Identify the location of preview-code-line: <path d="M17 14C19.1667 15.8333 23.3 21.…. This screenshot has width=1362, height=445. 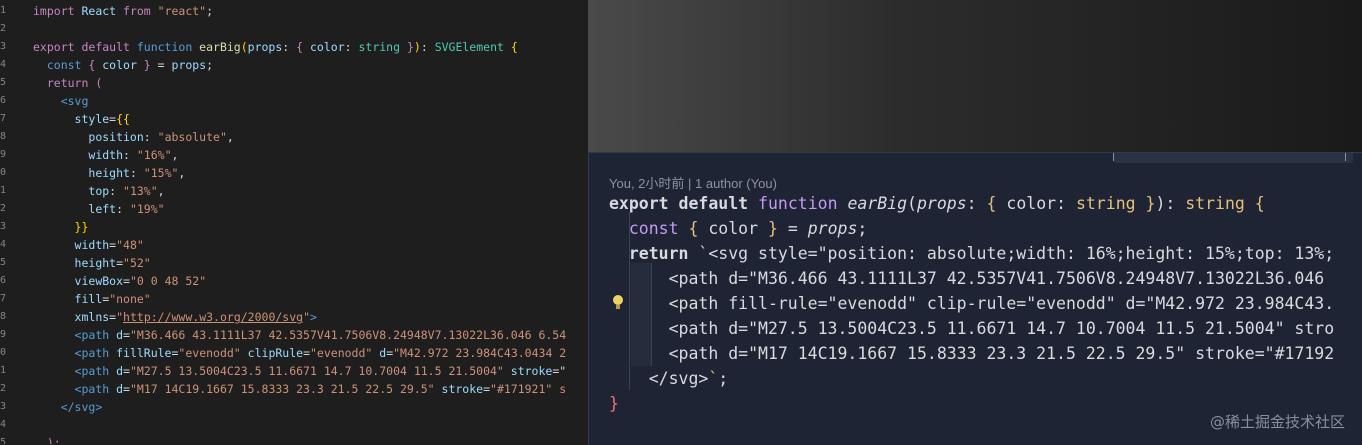
(972, 353).